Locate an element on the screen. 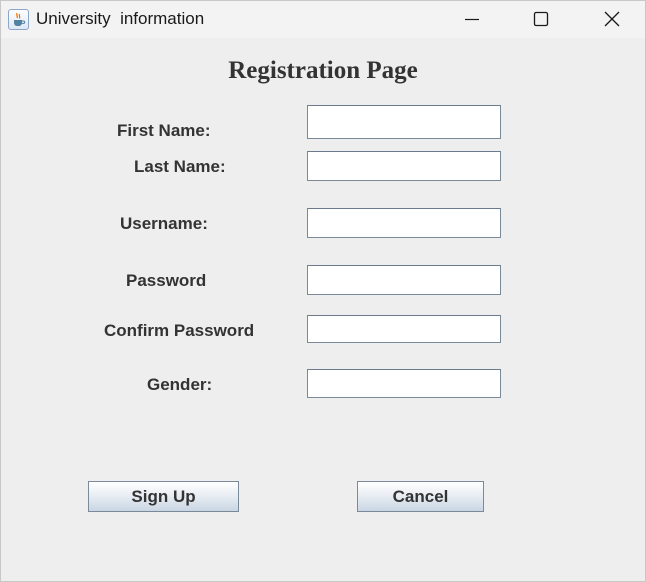 Image resolution: width=646 pixels, height=582 pixels. cancel-button: Cancel is located at coordinates (420, 496).